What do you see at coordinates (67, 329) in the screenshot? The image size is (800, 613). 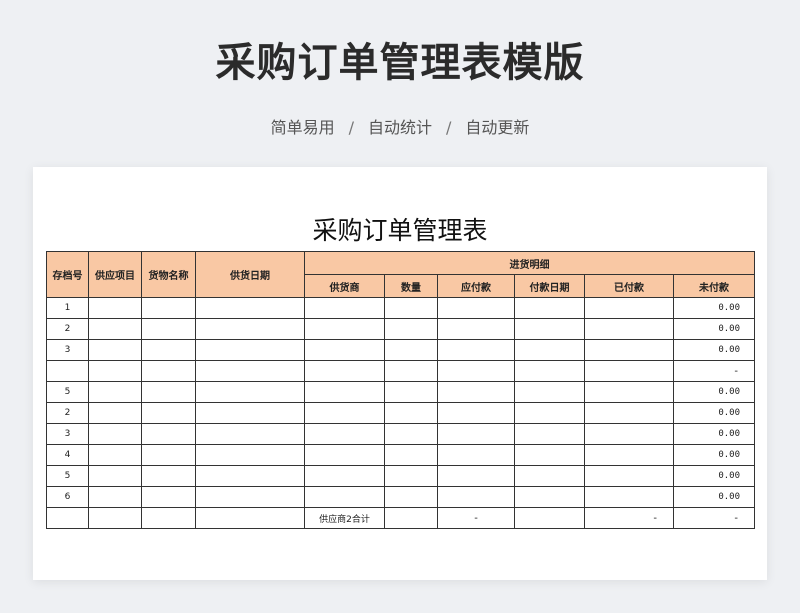 I see `cell-archive-no: 2` at bounding box center [67, 329].